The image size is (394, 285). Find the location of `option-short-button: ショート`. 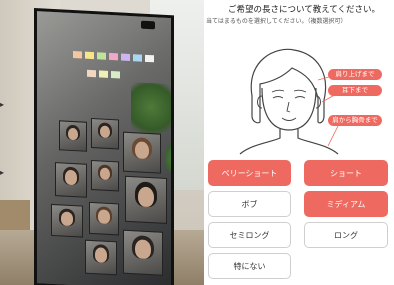

option-short-button: ショート is located at coordinates (346, 173).